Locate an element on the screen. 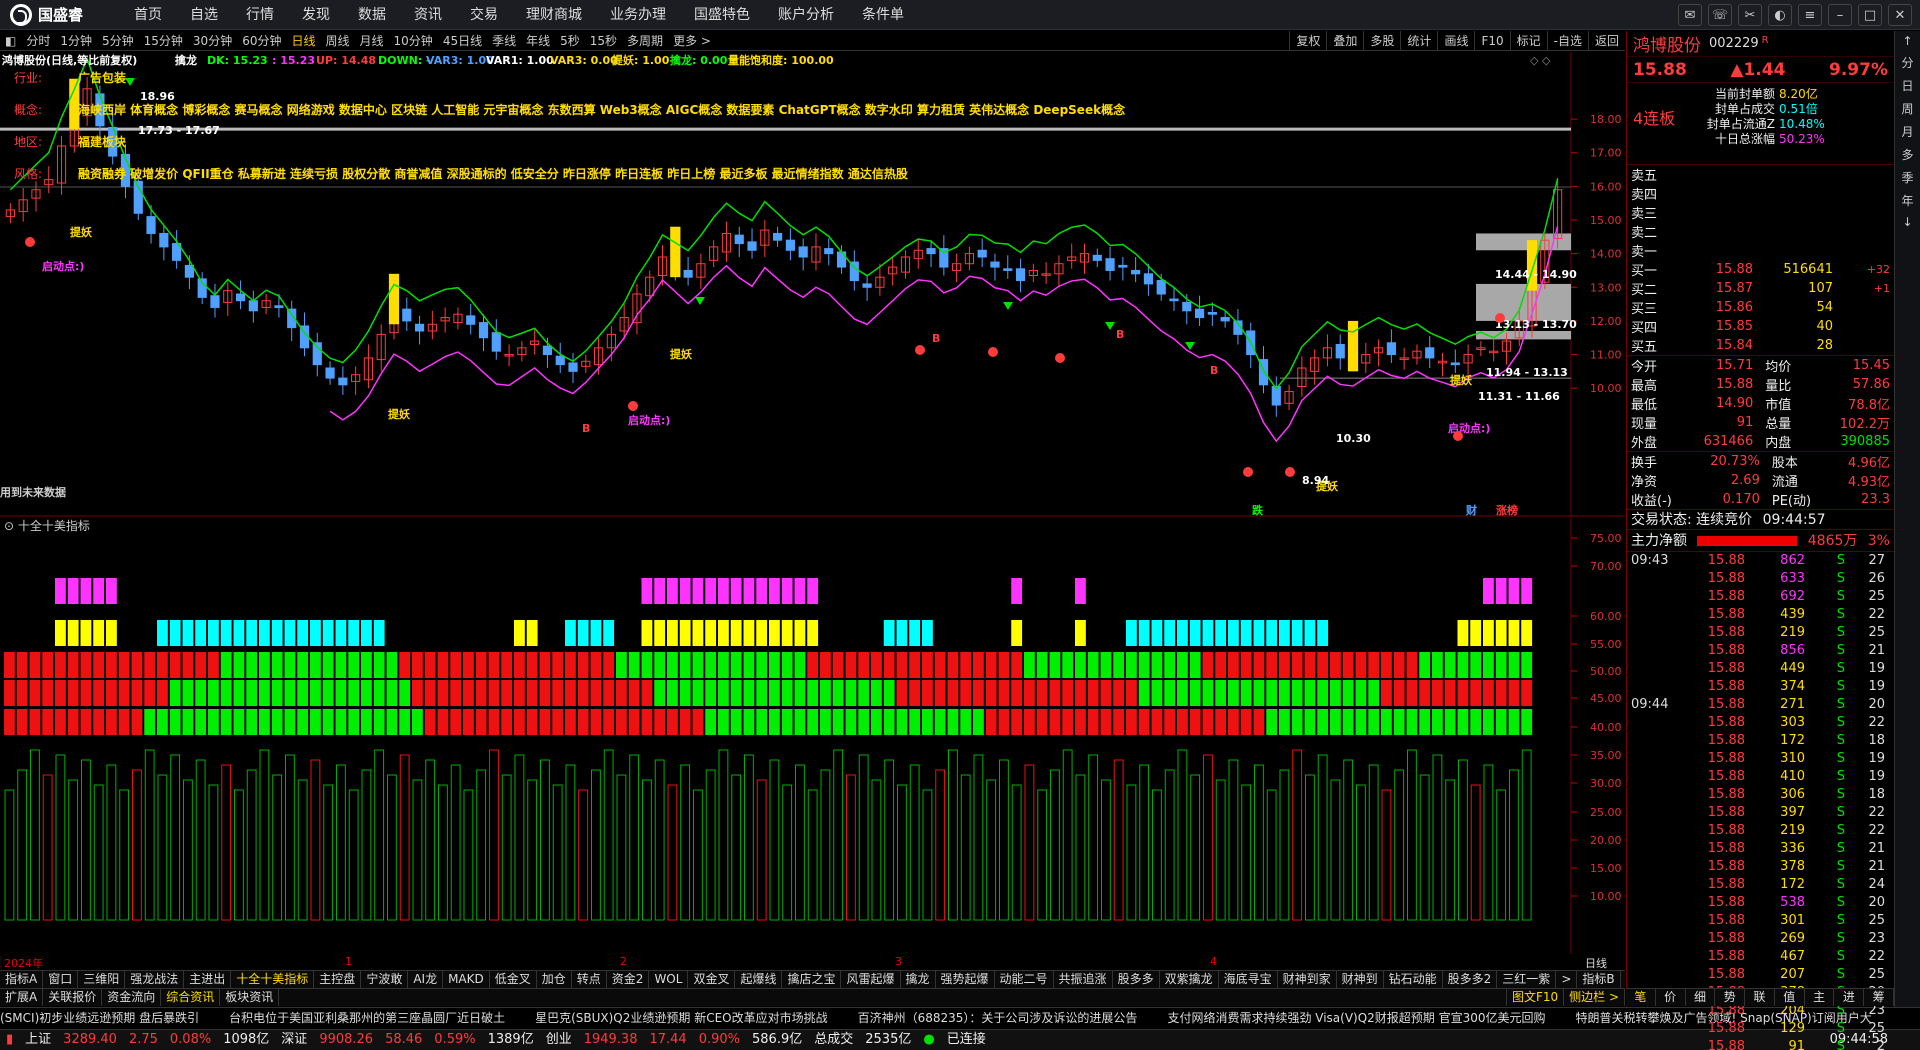  side-btn-6: 季 is located at coordinates (1907, 177).